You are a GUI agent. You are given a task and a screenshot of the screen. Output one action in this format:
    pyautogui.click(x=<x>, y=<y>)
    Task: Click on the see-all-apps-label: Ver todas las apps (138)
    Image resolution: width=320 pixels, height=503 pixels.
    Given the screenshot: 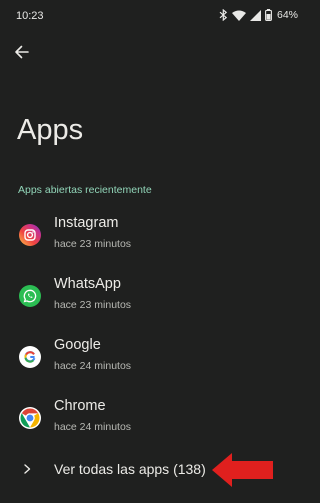 What is the action you would take?
    pyautogui.click(x=130, y=469)
    